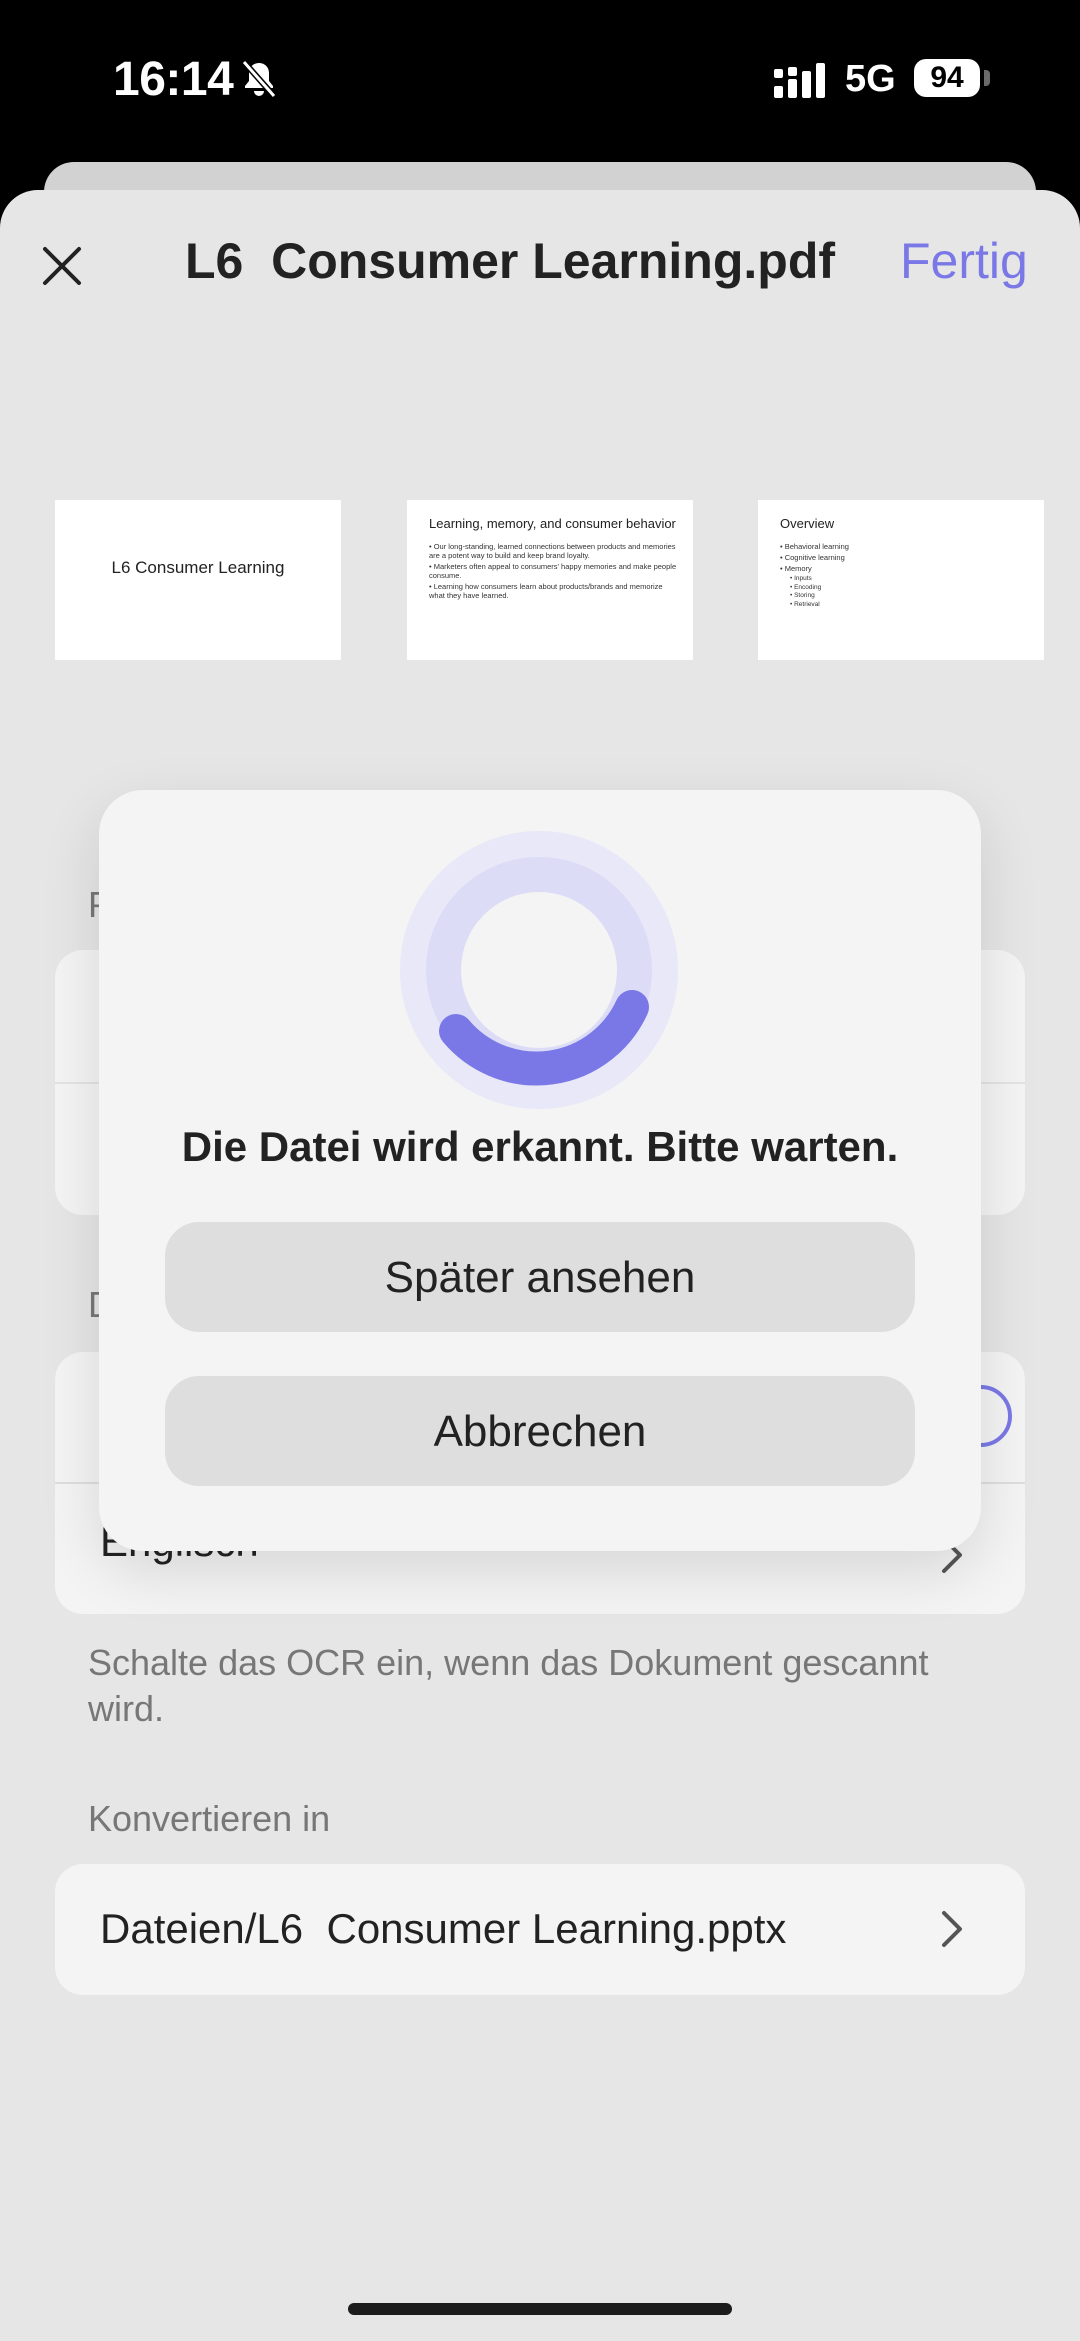 The height and width of the screenshot is (2341, 1080). What do you see at coordinates (964, 261) in the screenshot?
I see `done-button: Fertig` at bounding box center [964, 261].